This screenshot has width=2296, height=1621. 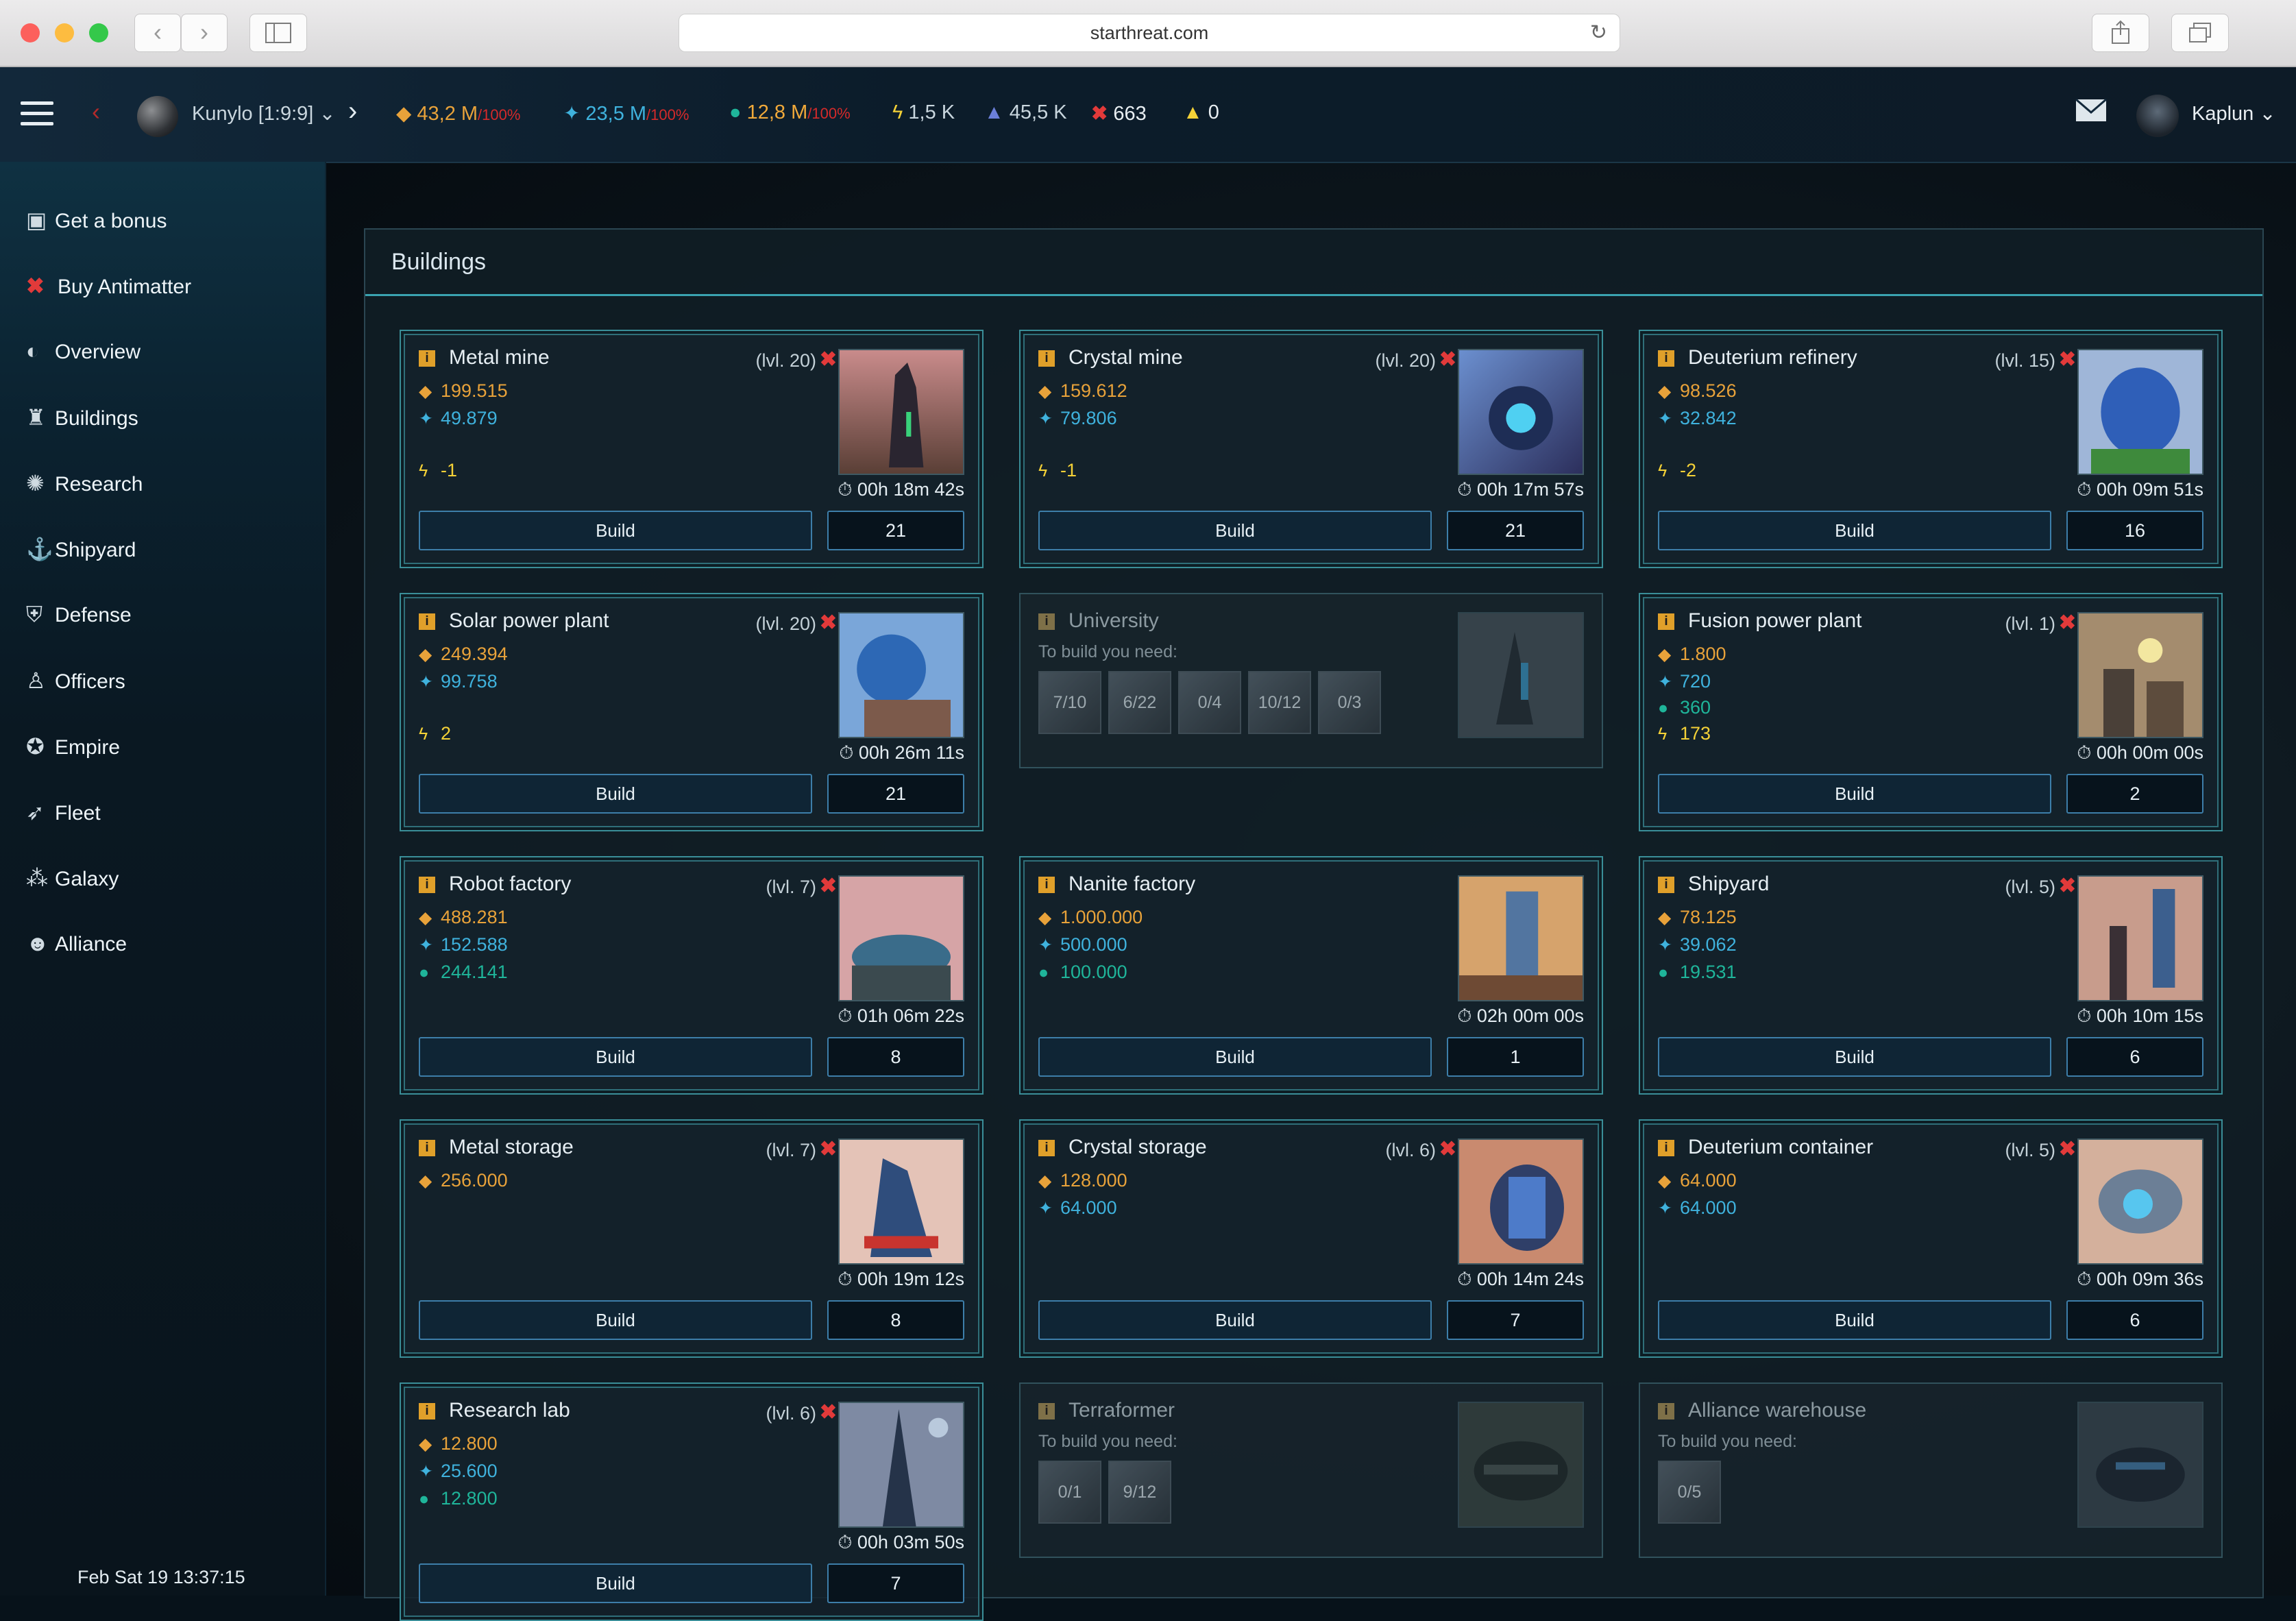 I want to click on sidebar-item-officers: ♙ Officers, so click(x=75, y=688).